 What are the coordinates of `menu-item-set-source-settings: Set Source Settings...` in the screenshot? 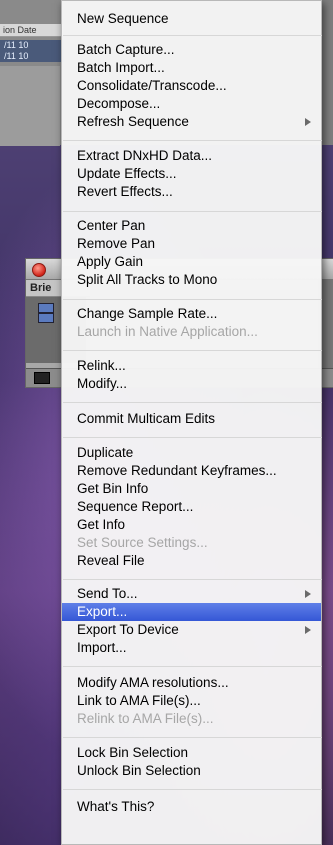 It's located at (142, 542).